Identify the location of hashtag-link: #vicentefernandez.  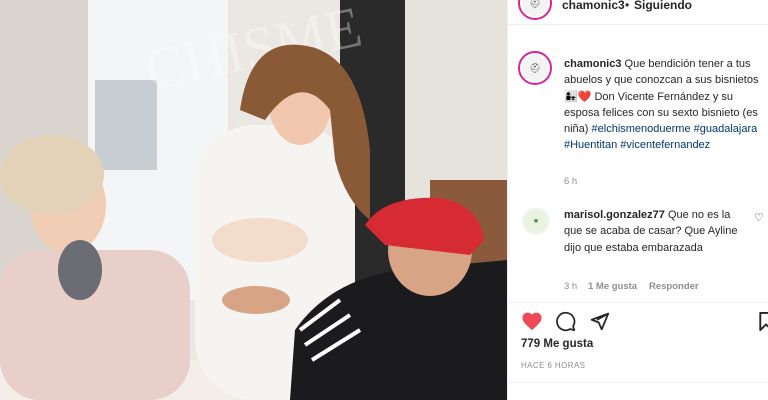
(665, 145).